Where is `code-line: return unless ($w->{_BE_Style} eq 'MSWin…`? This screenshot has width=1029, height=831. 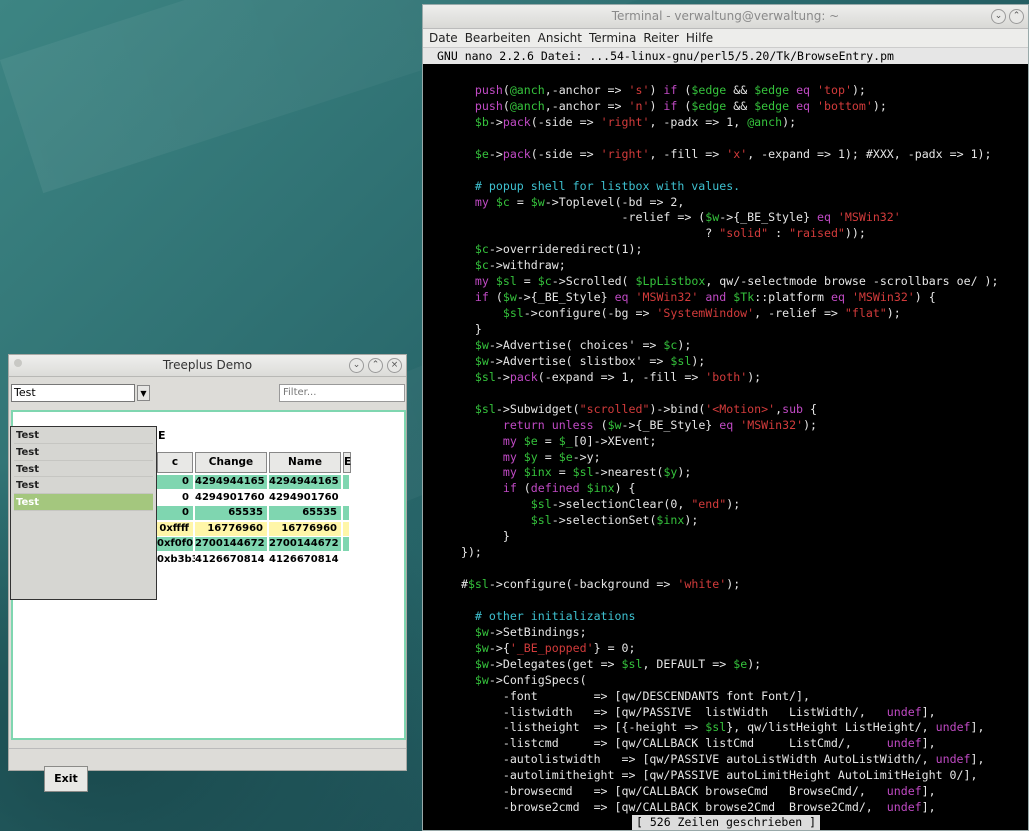 code-line: return unless ($w->{_BE_Style} eq 'MSWin… is located at coordinates (660, 424).